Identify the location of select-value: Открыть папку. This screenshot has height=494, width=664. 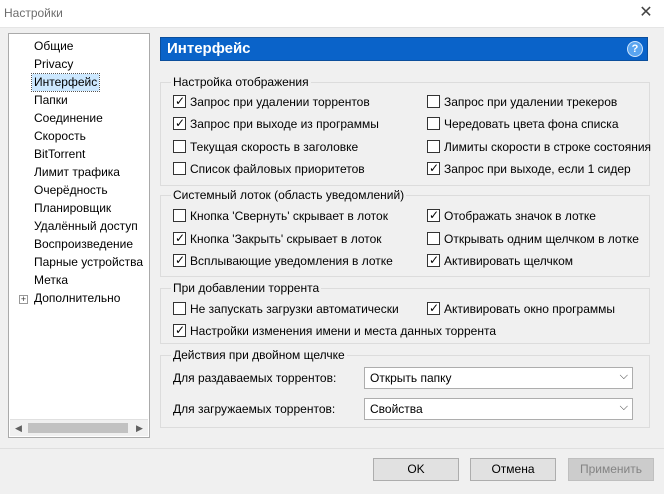
(411, 378).